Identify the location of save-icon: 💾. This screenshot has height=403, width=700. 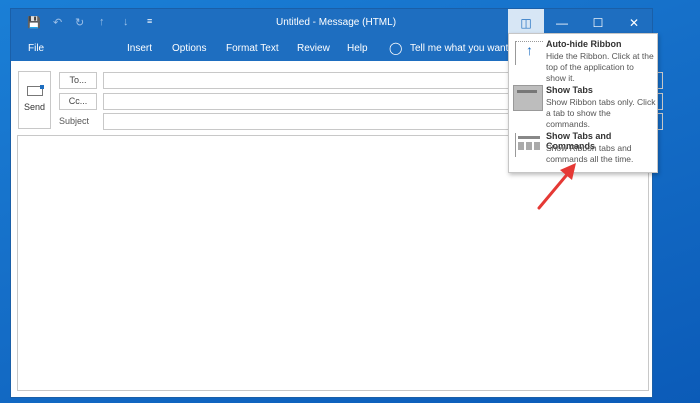
(34, 22).